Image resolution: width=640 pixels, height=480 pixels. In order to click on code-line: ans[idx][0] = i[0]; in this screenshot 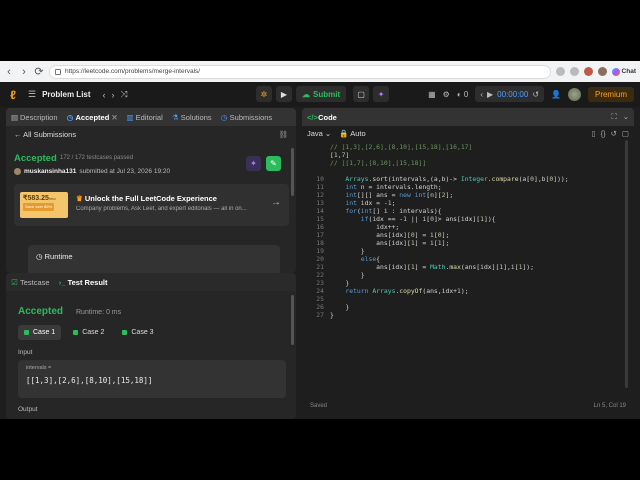, I will do `click(390, 235)`.